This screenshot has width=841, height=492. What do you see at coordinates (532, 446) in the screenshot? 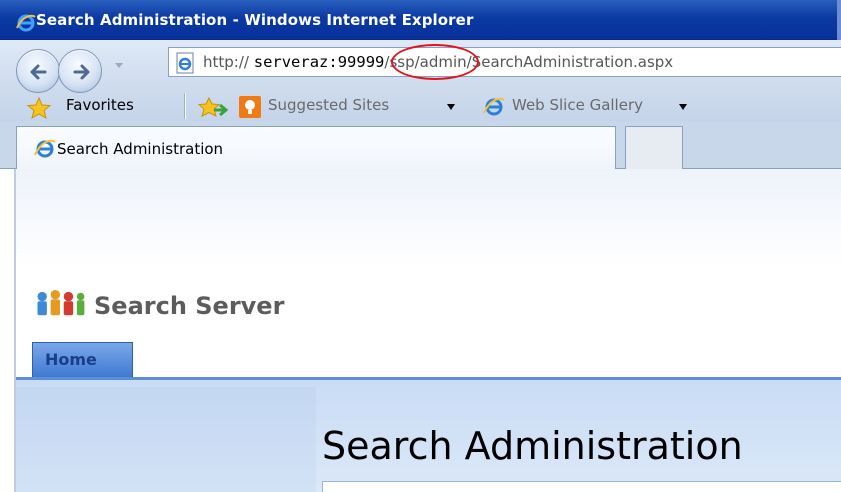
I see `page-heading: Search Administration` at bounding box center [532, 446].